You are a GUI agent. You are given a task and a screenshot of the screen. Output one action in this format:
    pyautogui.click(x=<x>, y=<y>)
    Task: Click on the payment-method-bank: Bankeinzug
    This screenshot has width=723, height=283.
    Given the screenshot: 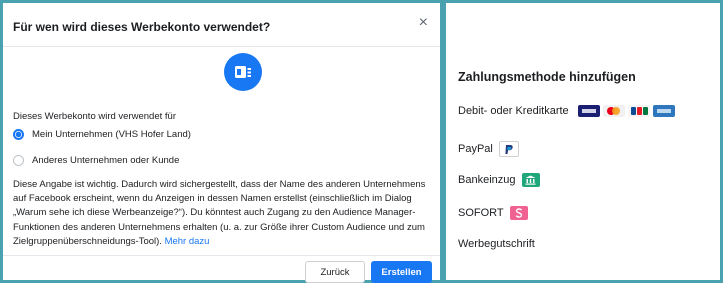 What is the action you would take?
    pyautogui.click(x=499, y=180)
    